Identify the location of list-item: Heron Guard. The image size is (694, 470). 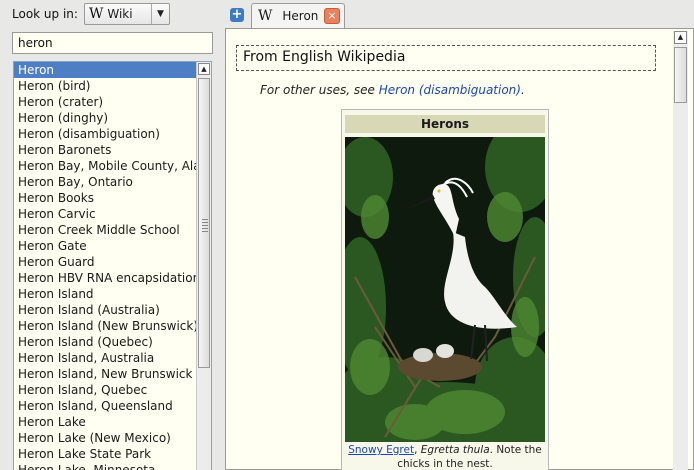
(105, 262).